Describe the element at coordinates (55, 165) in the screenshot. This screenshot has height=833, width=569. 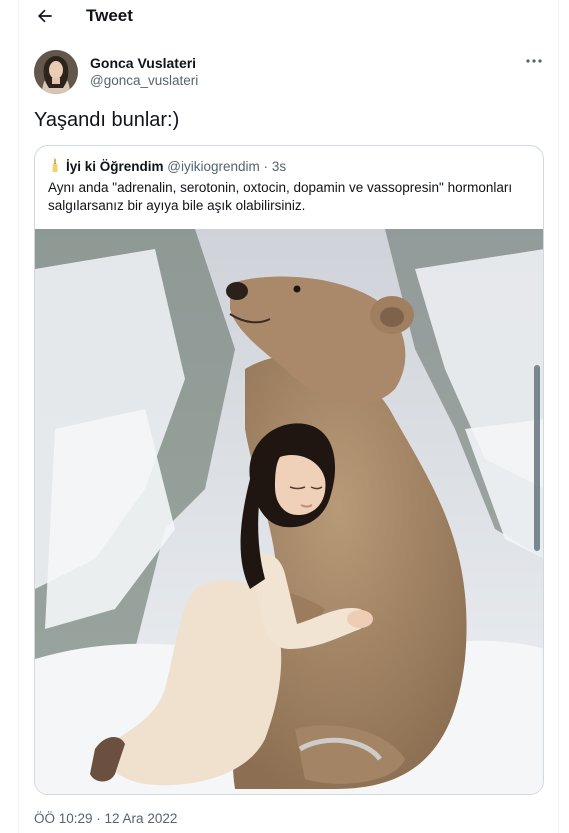
I see `candle-icon` at that location.